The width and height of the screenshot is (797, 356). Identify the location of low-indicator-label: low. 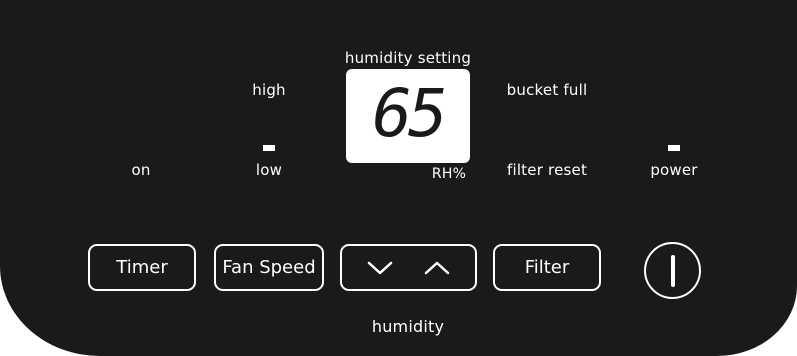
(269, 170).